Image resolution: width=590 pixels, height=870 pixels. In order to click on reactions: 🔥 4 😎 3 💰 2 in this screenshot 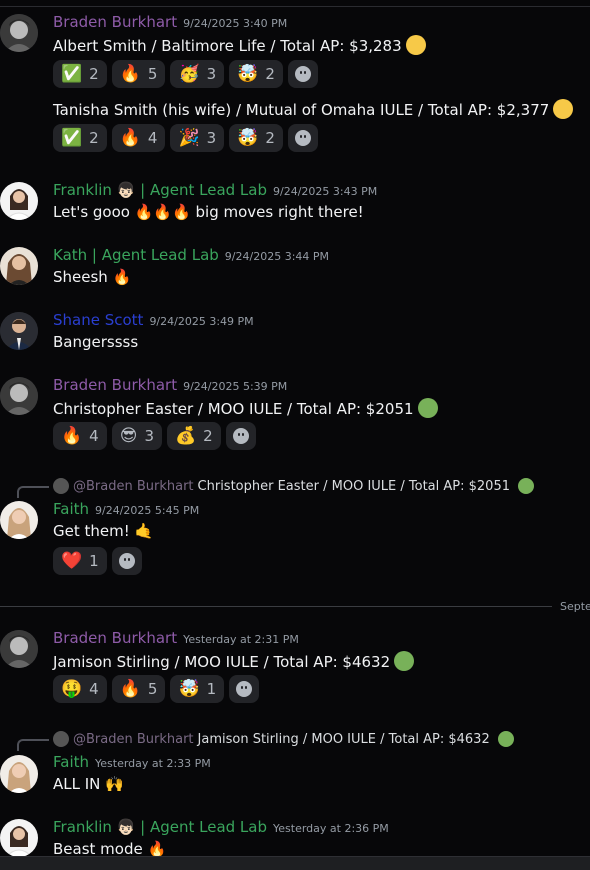, I will do `click(154, 436)`.